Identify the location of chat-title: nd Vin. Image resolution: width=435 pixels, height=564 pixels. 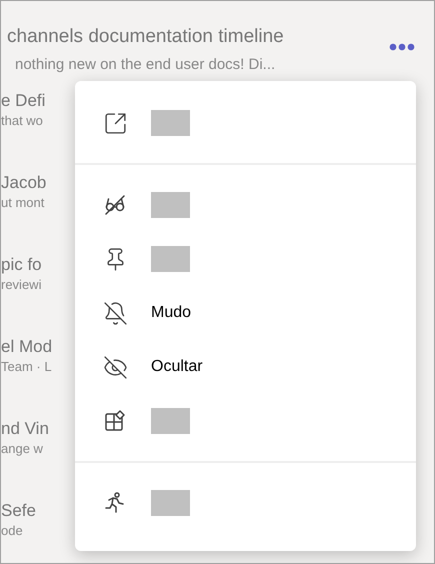
(25, 429).